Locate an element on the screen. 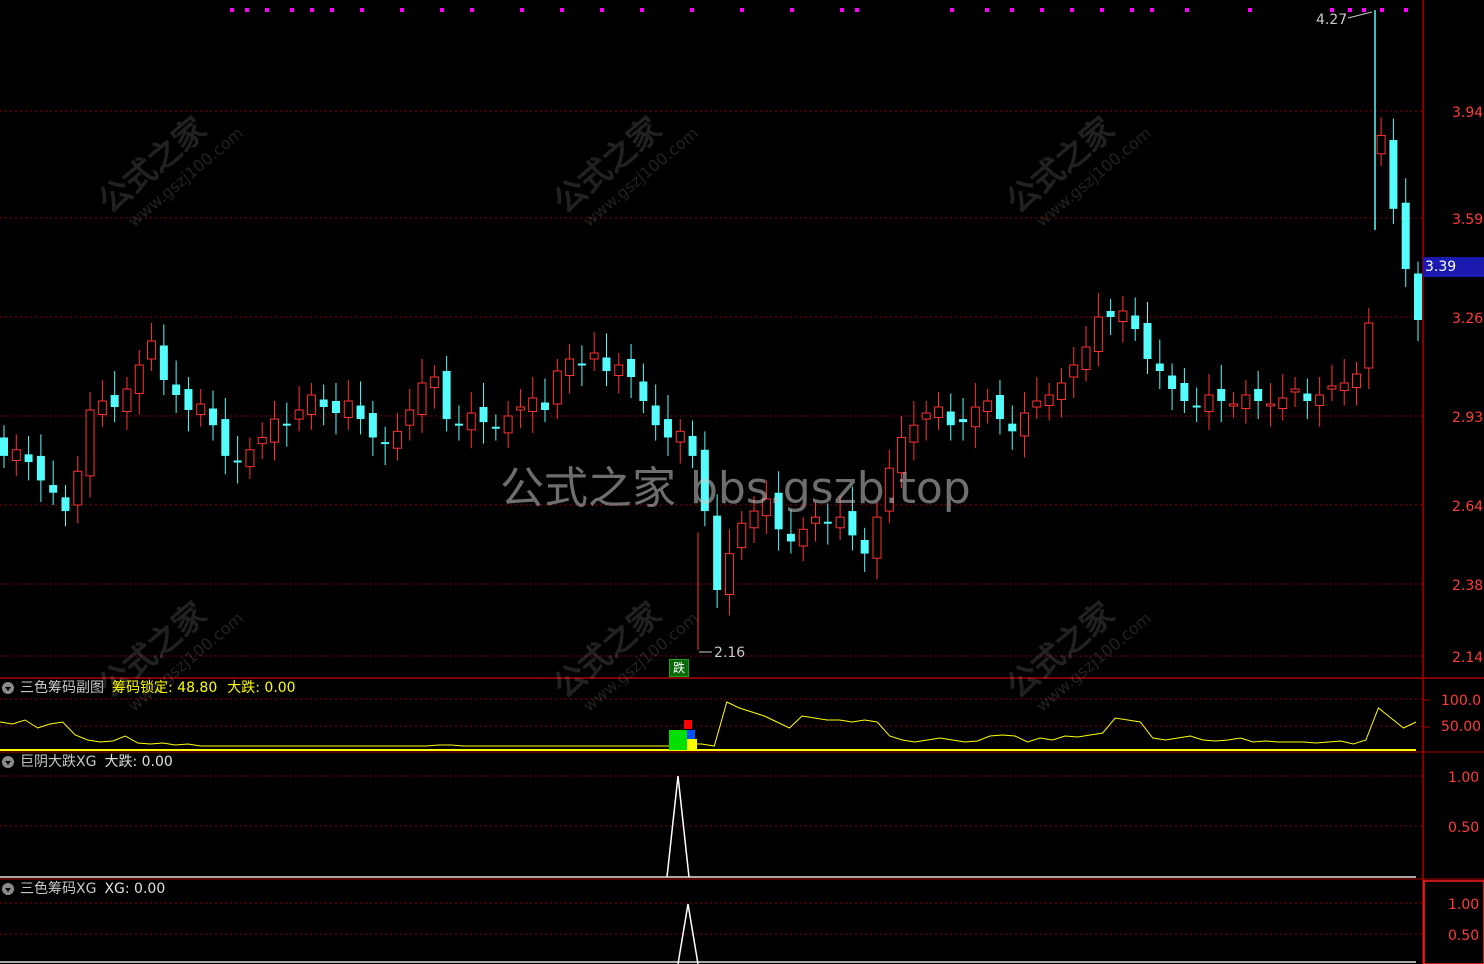  panel1-lock-value: 筹码锁定: 48.80 is located at coordinates (165, 688).